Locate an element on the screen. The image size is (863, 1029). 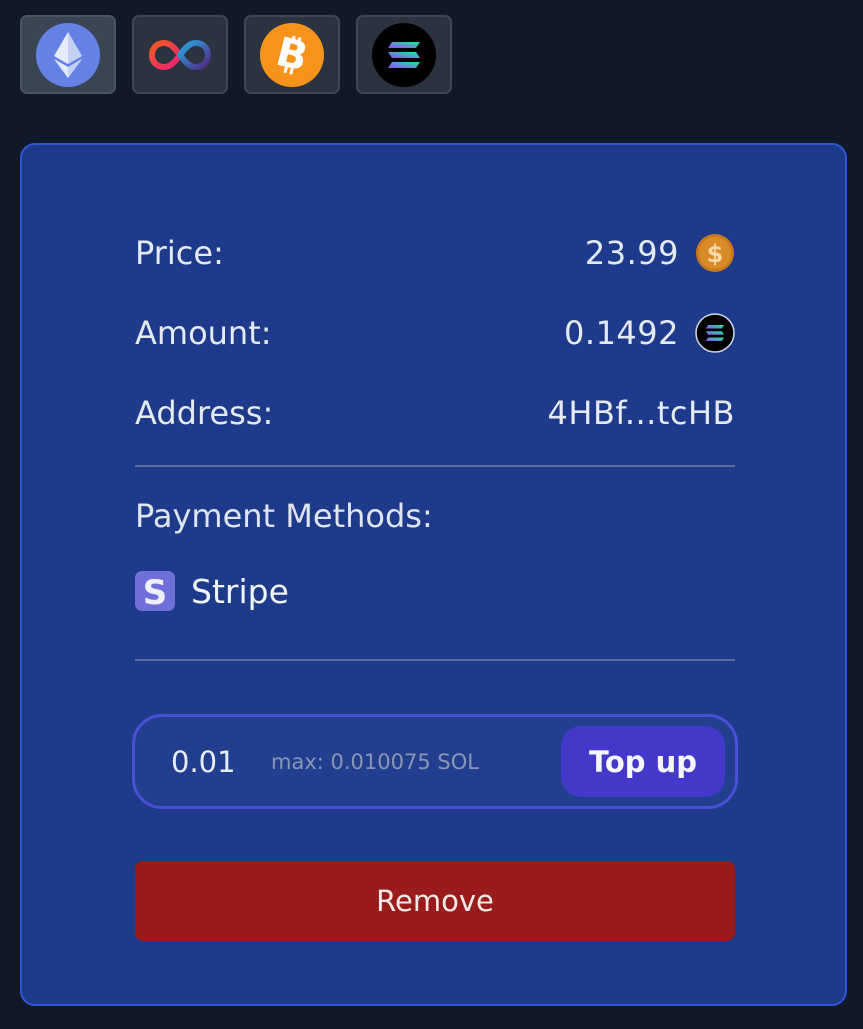
chain-tab-ethereum is located at coordinates (68, 54).